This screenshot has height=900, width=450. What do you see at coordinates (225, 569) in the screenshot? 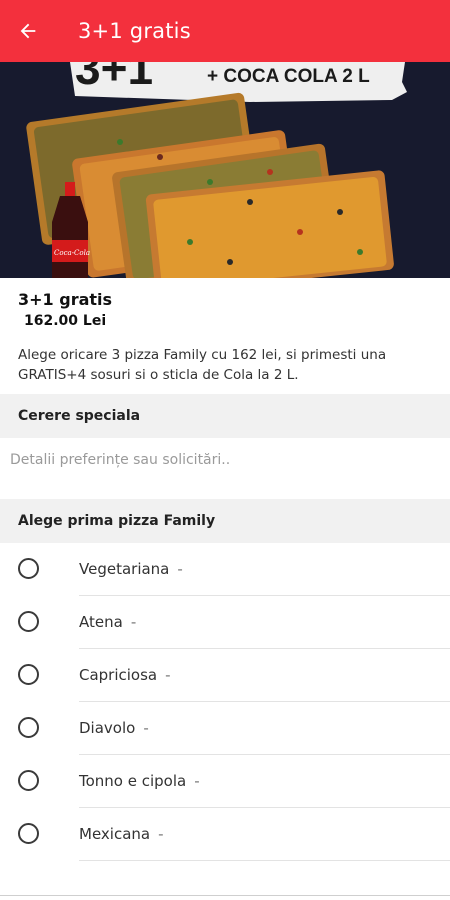
I see `pizza-option: Vegetariana -` at bounding box center [225, 569].